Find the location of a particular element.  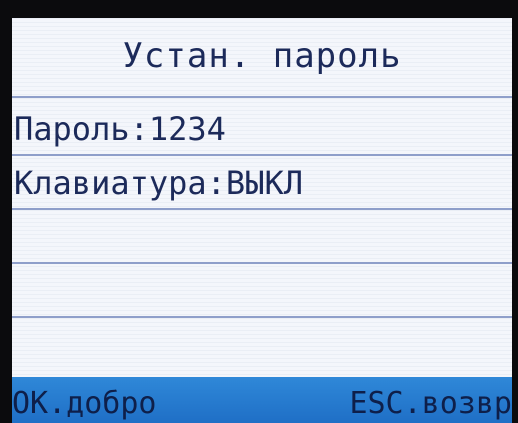

menu-row-keyboard: Клавиатура:ВЫКЛ is located at coordinates (262, 183).